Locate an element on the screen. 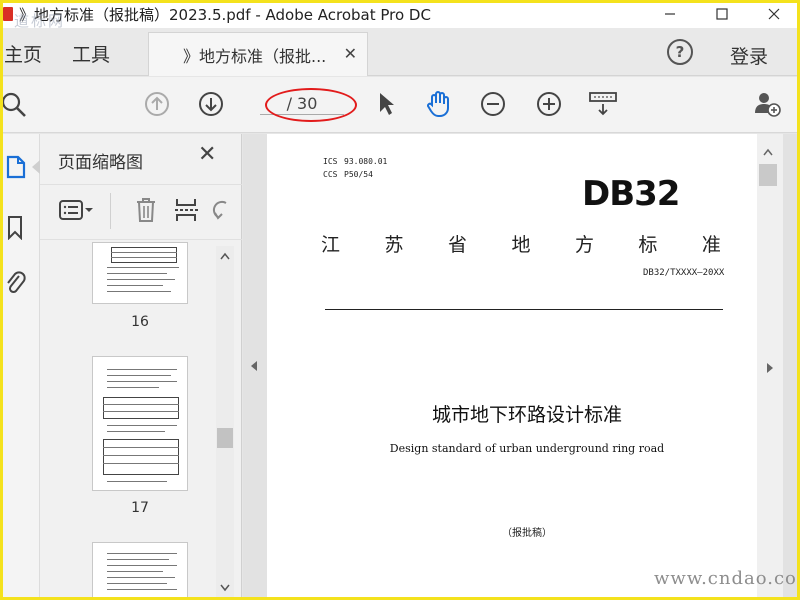  minimize-icon is located at coordinates (670, 14).